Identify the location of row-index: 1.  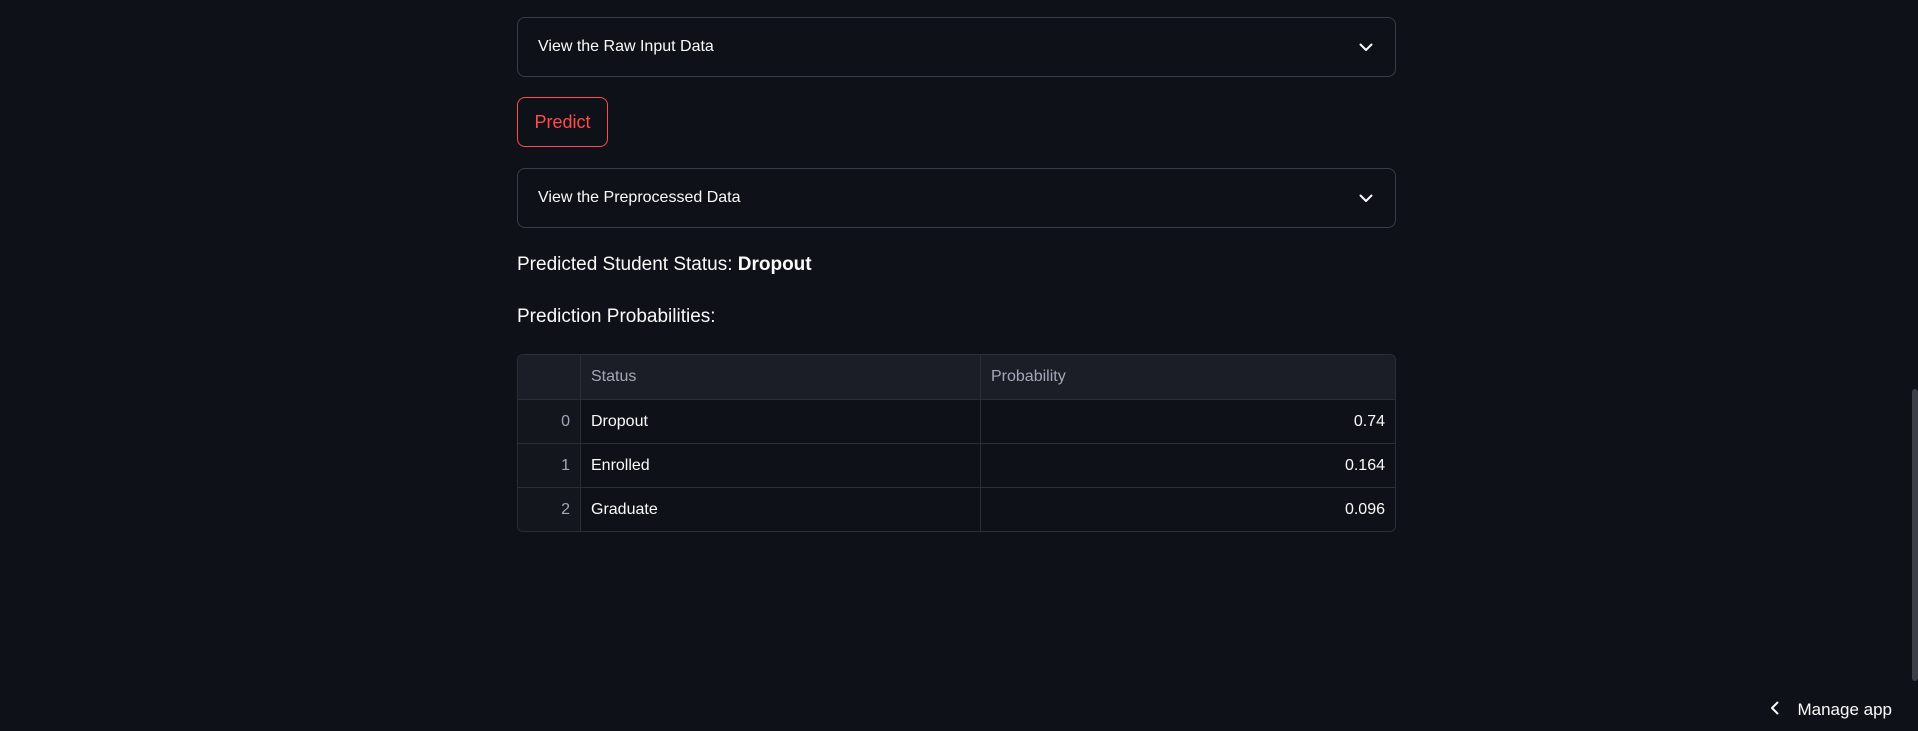
(549, 465).